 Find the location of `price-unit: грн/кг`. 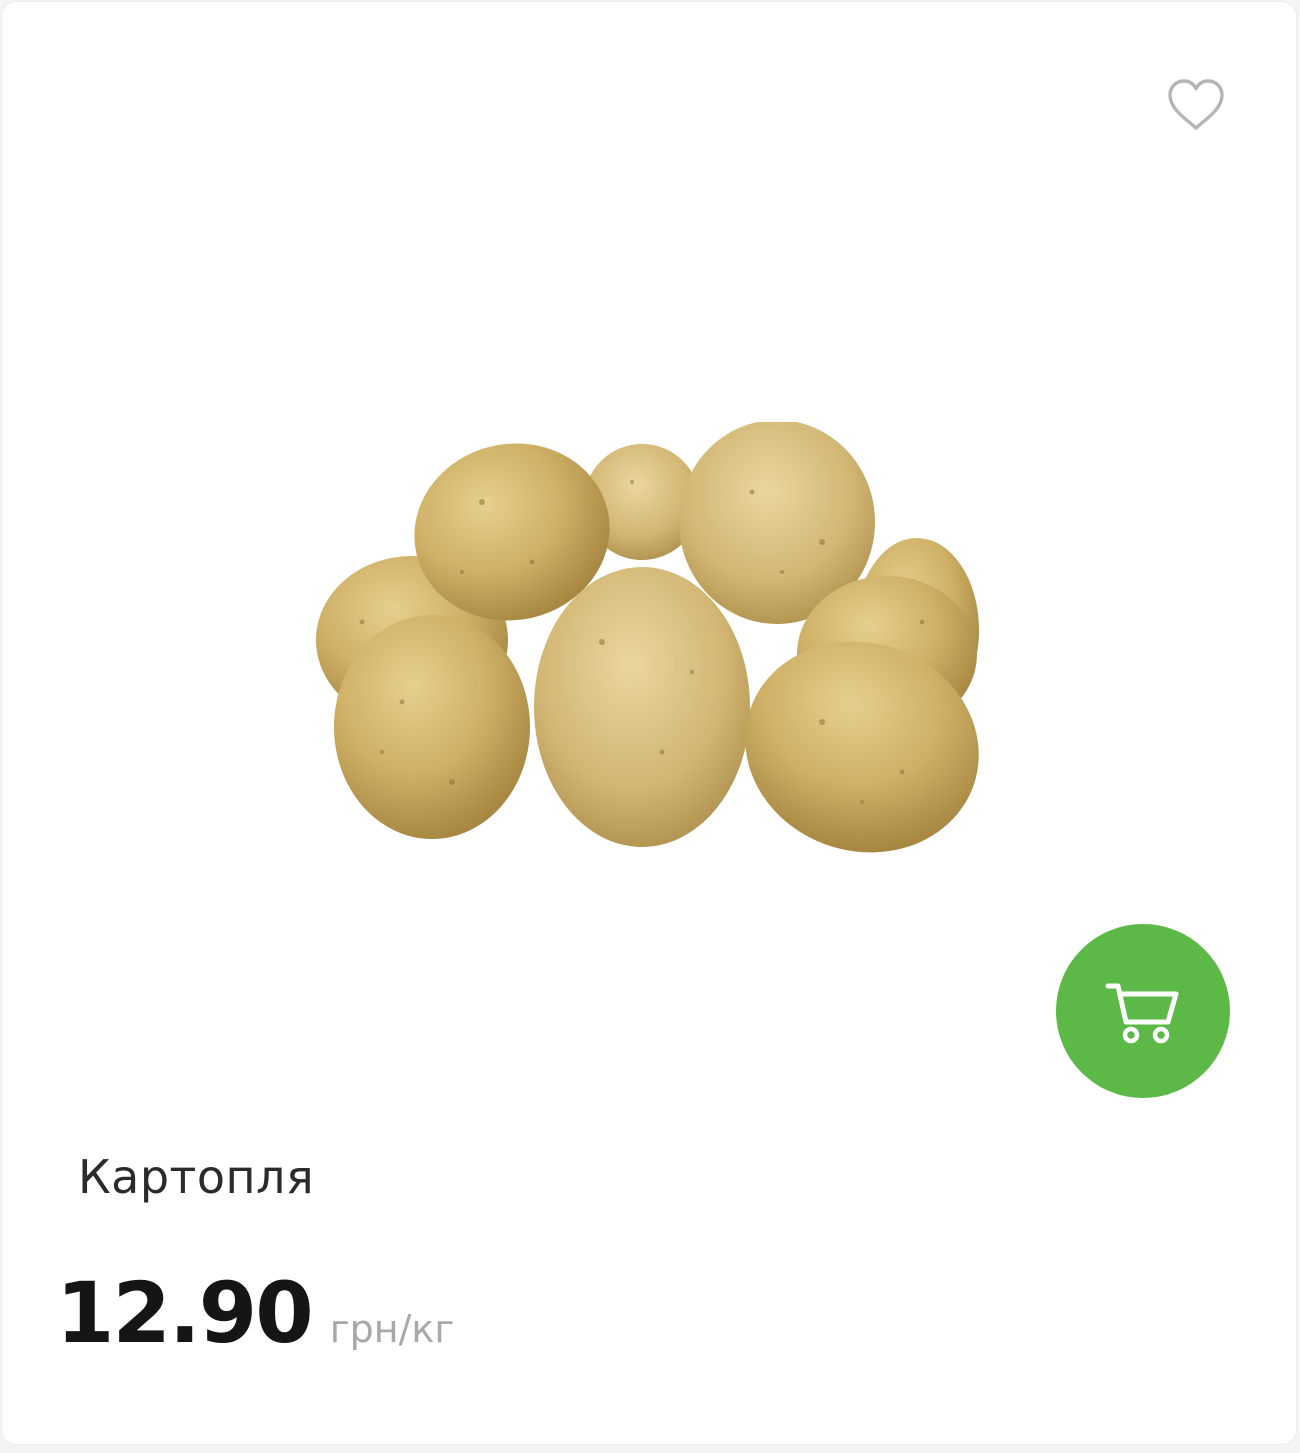

price-unit: грн/кг is located at coordinates (392, 1329).